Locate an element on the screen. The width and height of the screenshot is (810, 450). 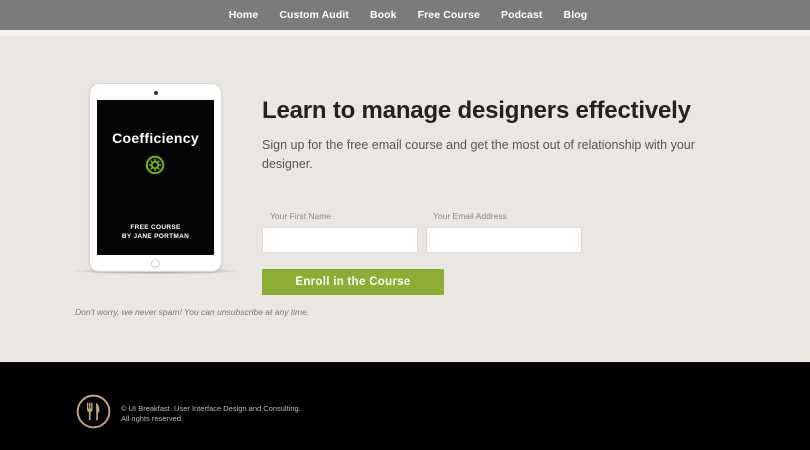
nav-item-podcast: Podcast is located at coordinates (522, 15).